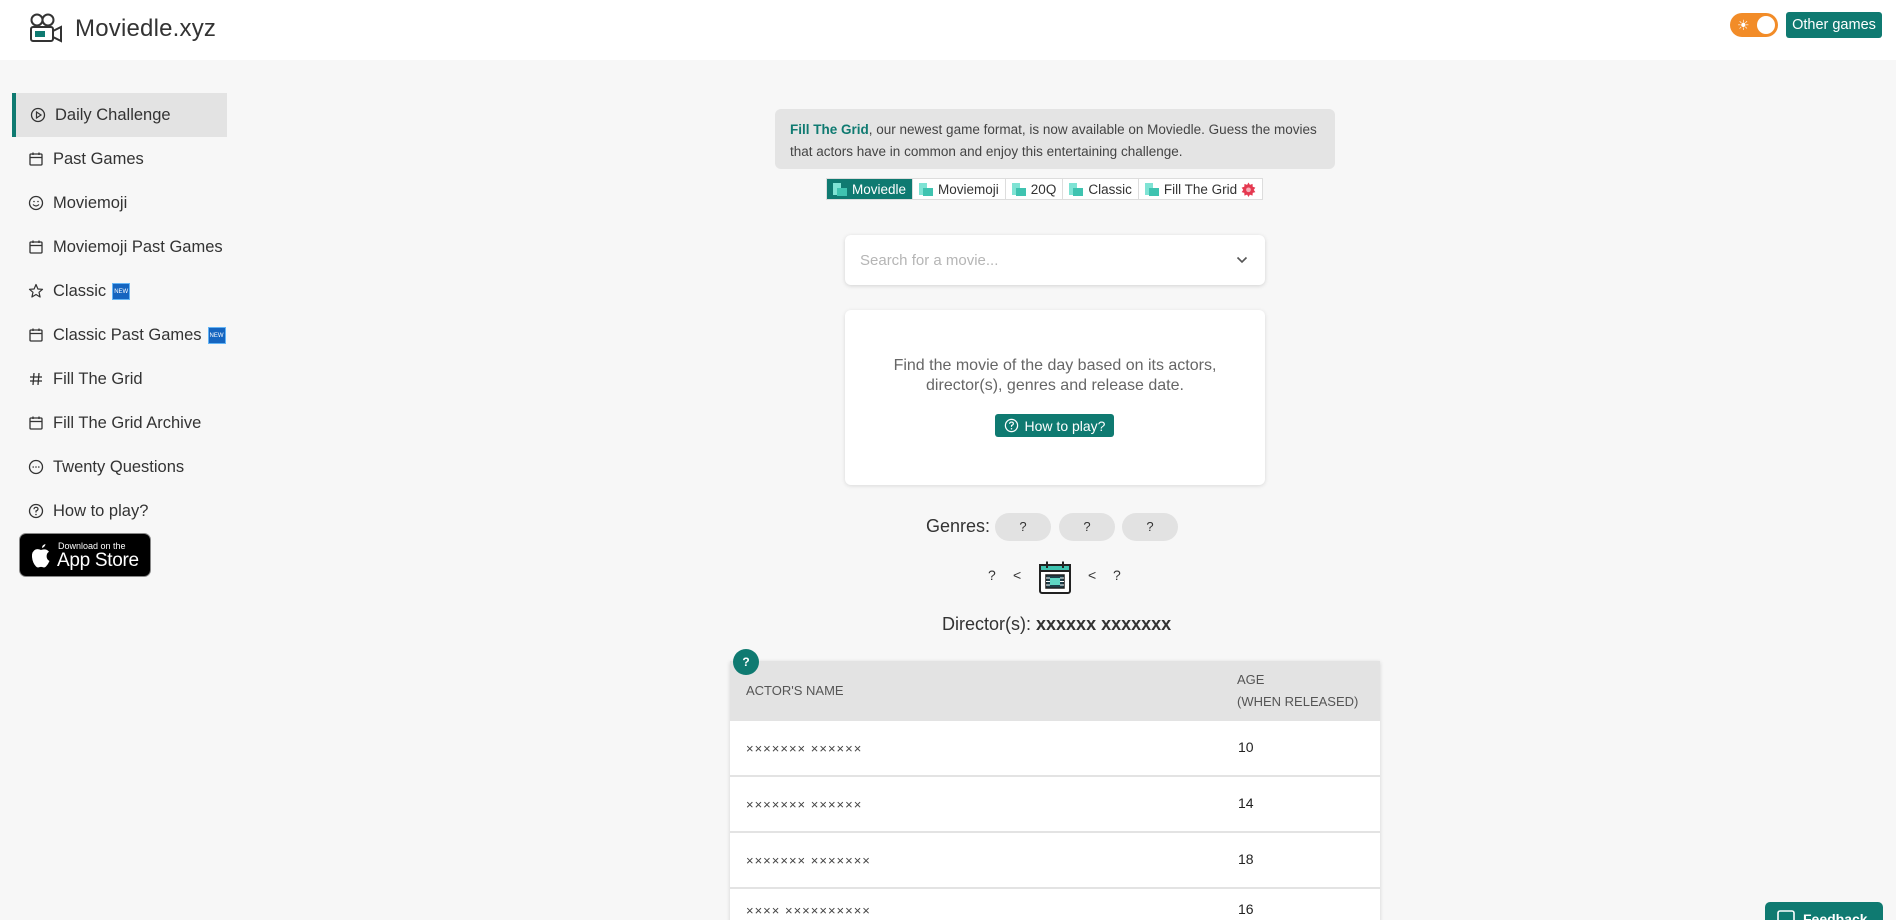  What do you see at coordinates (138, 246) in the screenshot?
I see `sidebar-item-label: Moviemoji Past Games` at bounding box center [138, 246].